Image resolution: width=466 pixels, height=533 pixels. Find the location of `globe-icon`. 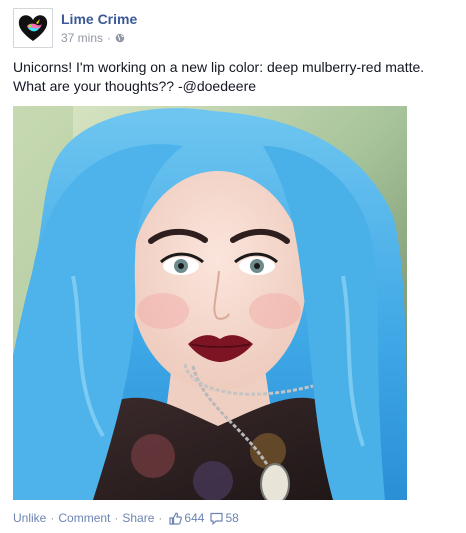

globe-icon is located at coordinates (120, 38).